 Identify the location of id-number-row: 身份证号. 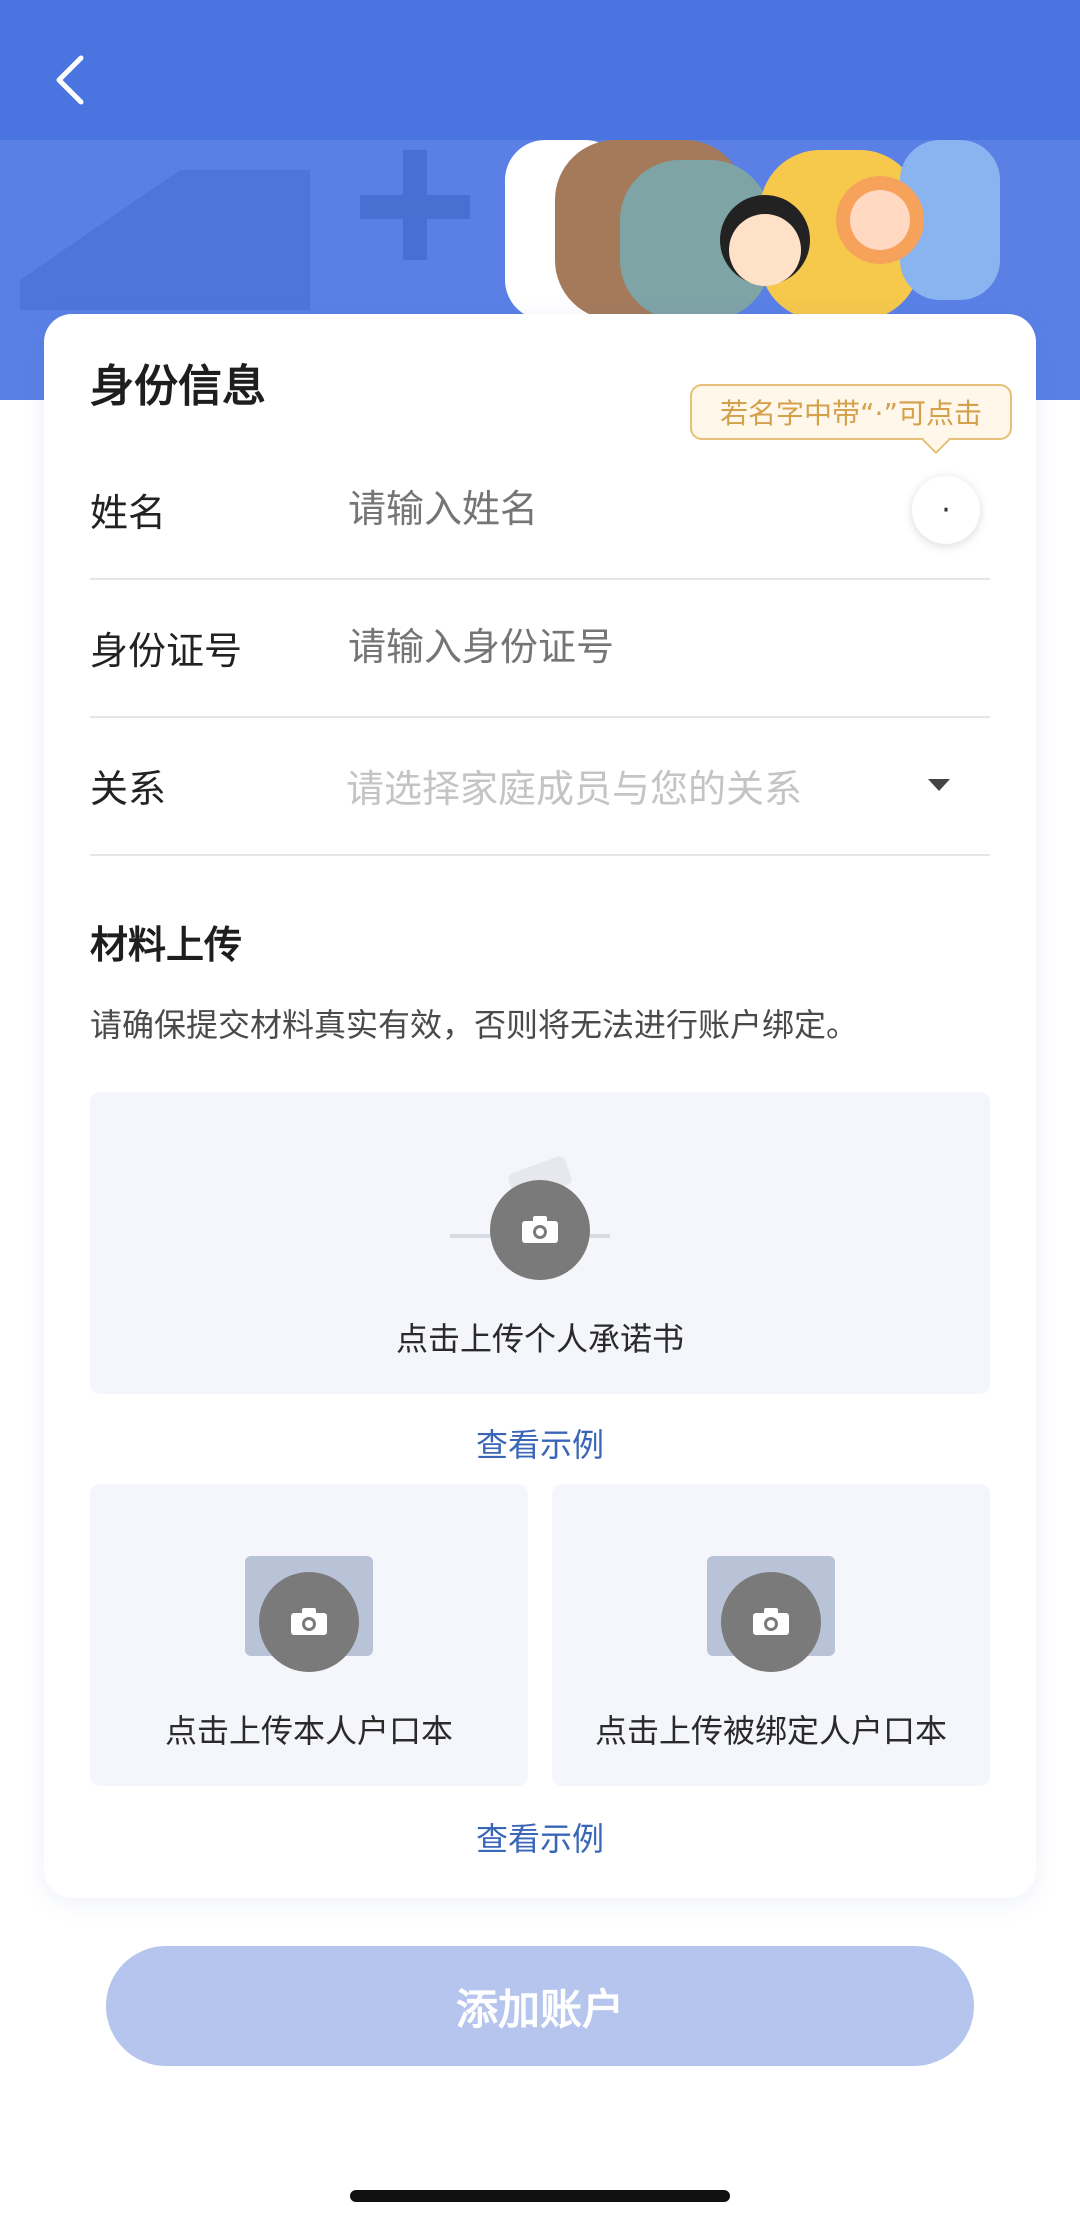
(540, 648).